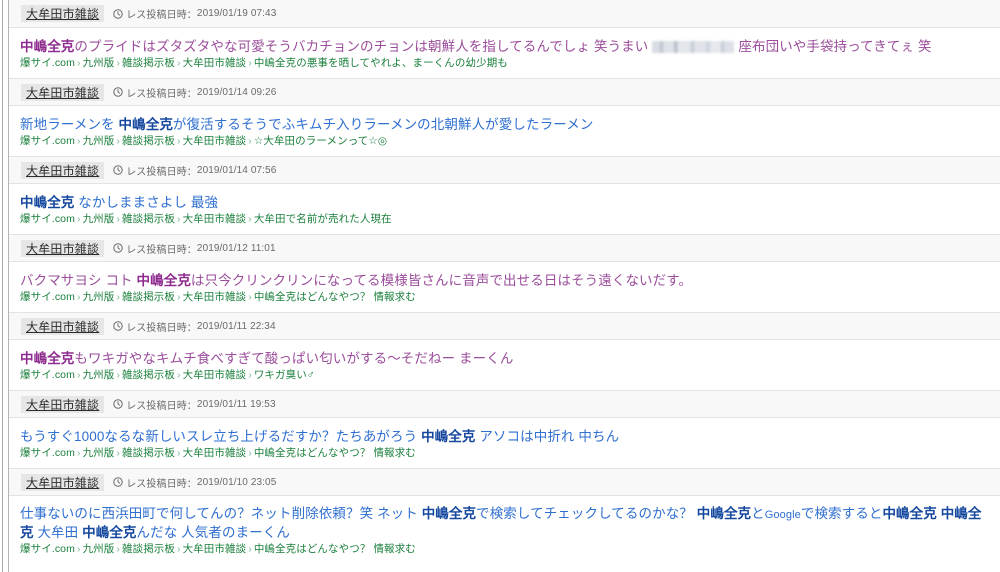  What do you see at coordinates (381, 63) in the screenshot?
I see `breadcrumb-item: 中嶋全克の悪事を晒してやれよ、まーくんの幼少期も` at bounding box center [381, 63].